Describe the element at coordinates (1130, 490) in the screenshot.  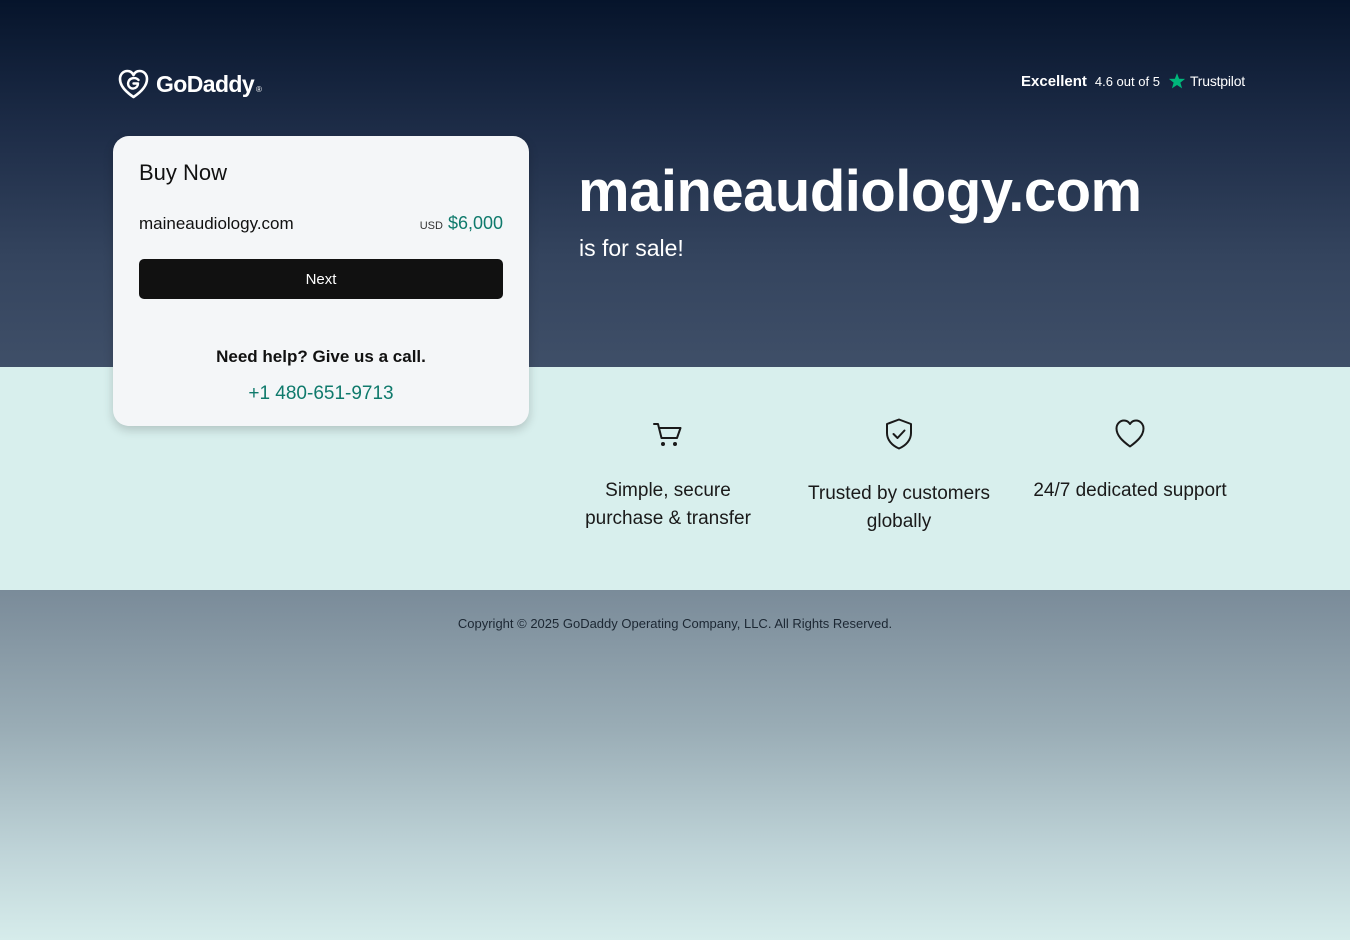
I see `feature-text: 24/7 dedicated support` at that location.